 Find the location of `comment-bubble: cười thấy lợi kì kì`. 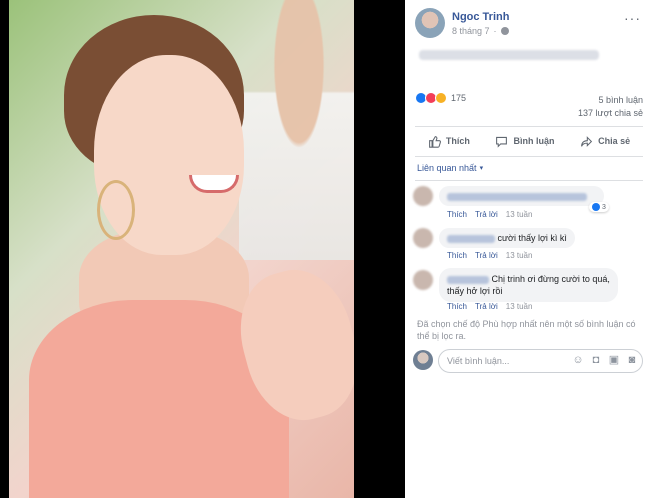

comment-bubble: cười thấy lợi kì kì is located at coordinates (507, 238).